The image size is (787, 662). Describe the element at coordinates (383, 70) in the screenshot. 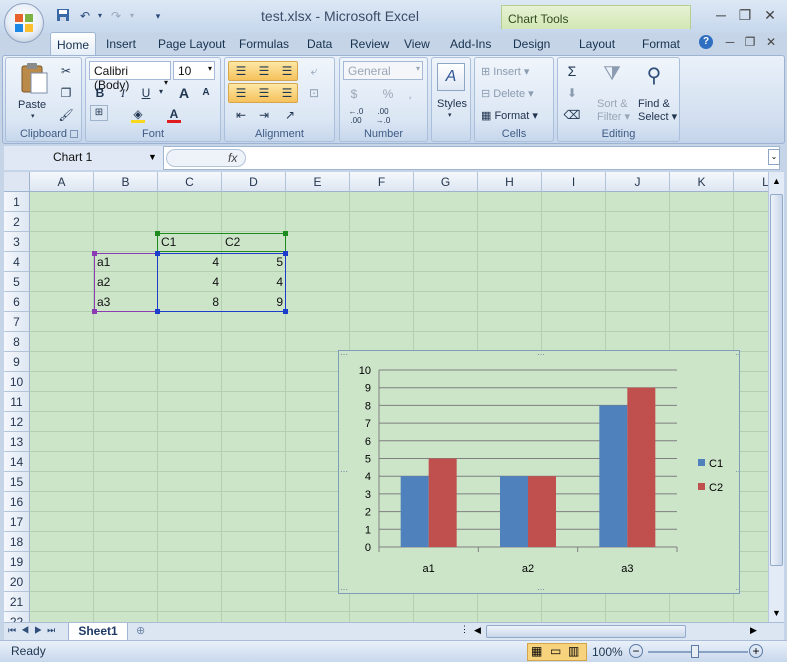

I see `number-format-select: General ▾` at that location.